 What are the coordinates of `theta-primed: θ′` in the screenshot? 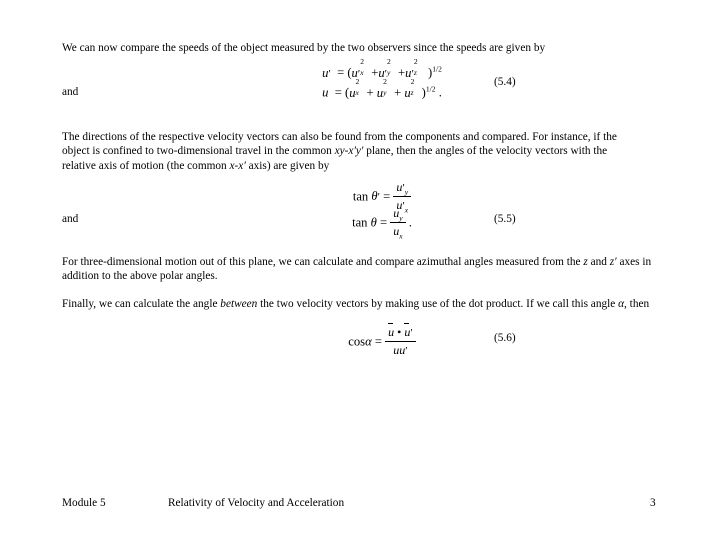 It's located at (375, 196).